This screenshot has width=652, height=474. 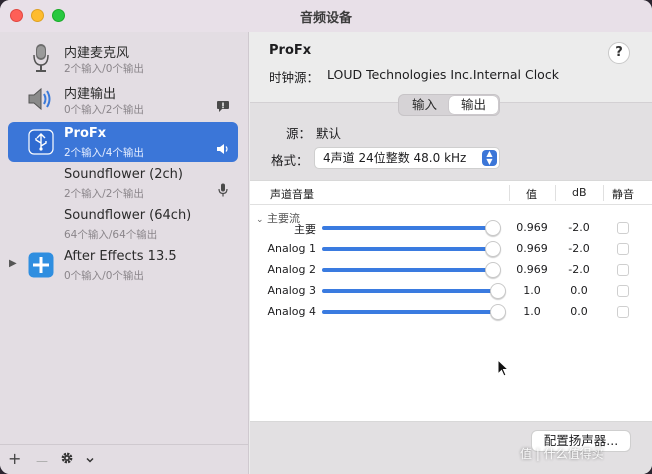 What do you see at coordinates (58, 15) in the screenshot?
I see `zoom-button` at bounding box center [58, 15].